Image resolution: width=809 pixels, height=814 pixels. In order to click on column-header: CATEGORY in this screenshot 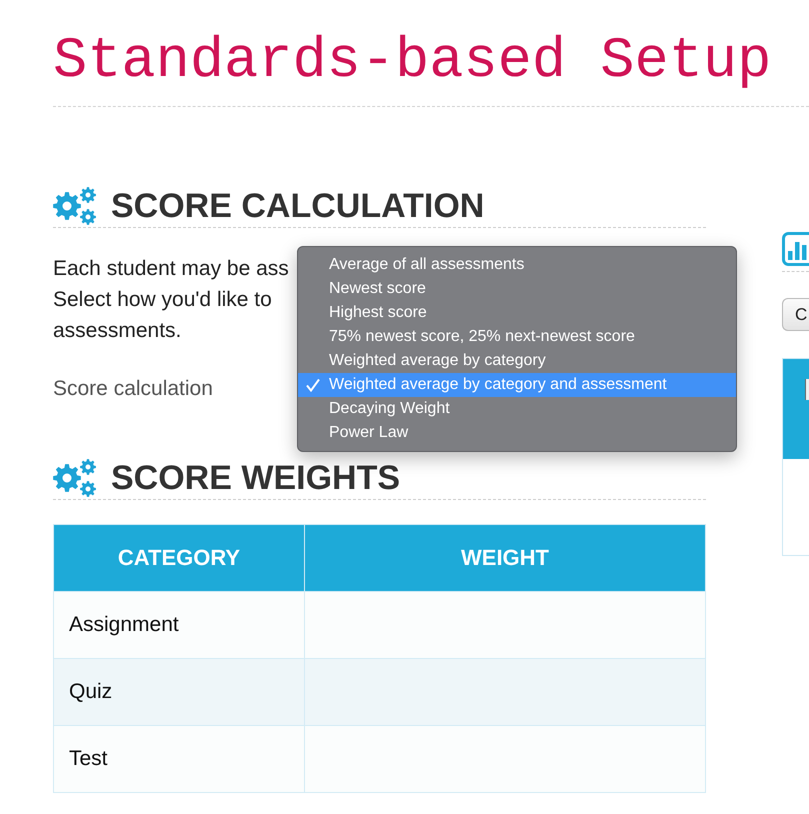, I will do `click(179, 558)`.